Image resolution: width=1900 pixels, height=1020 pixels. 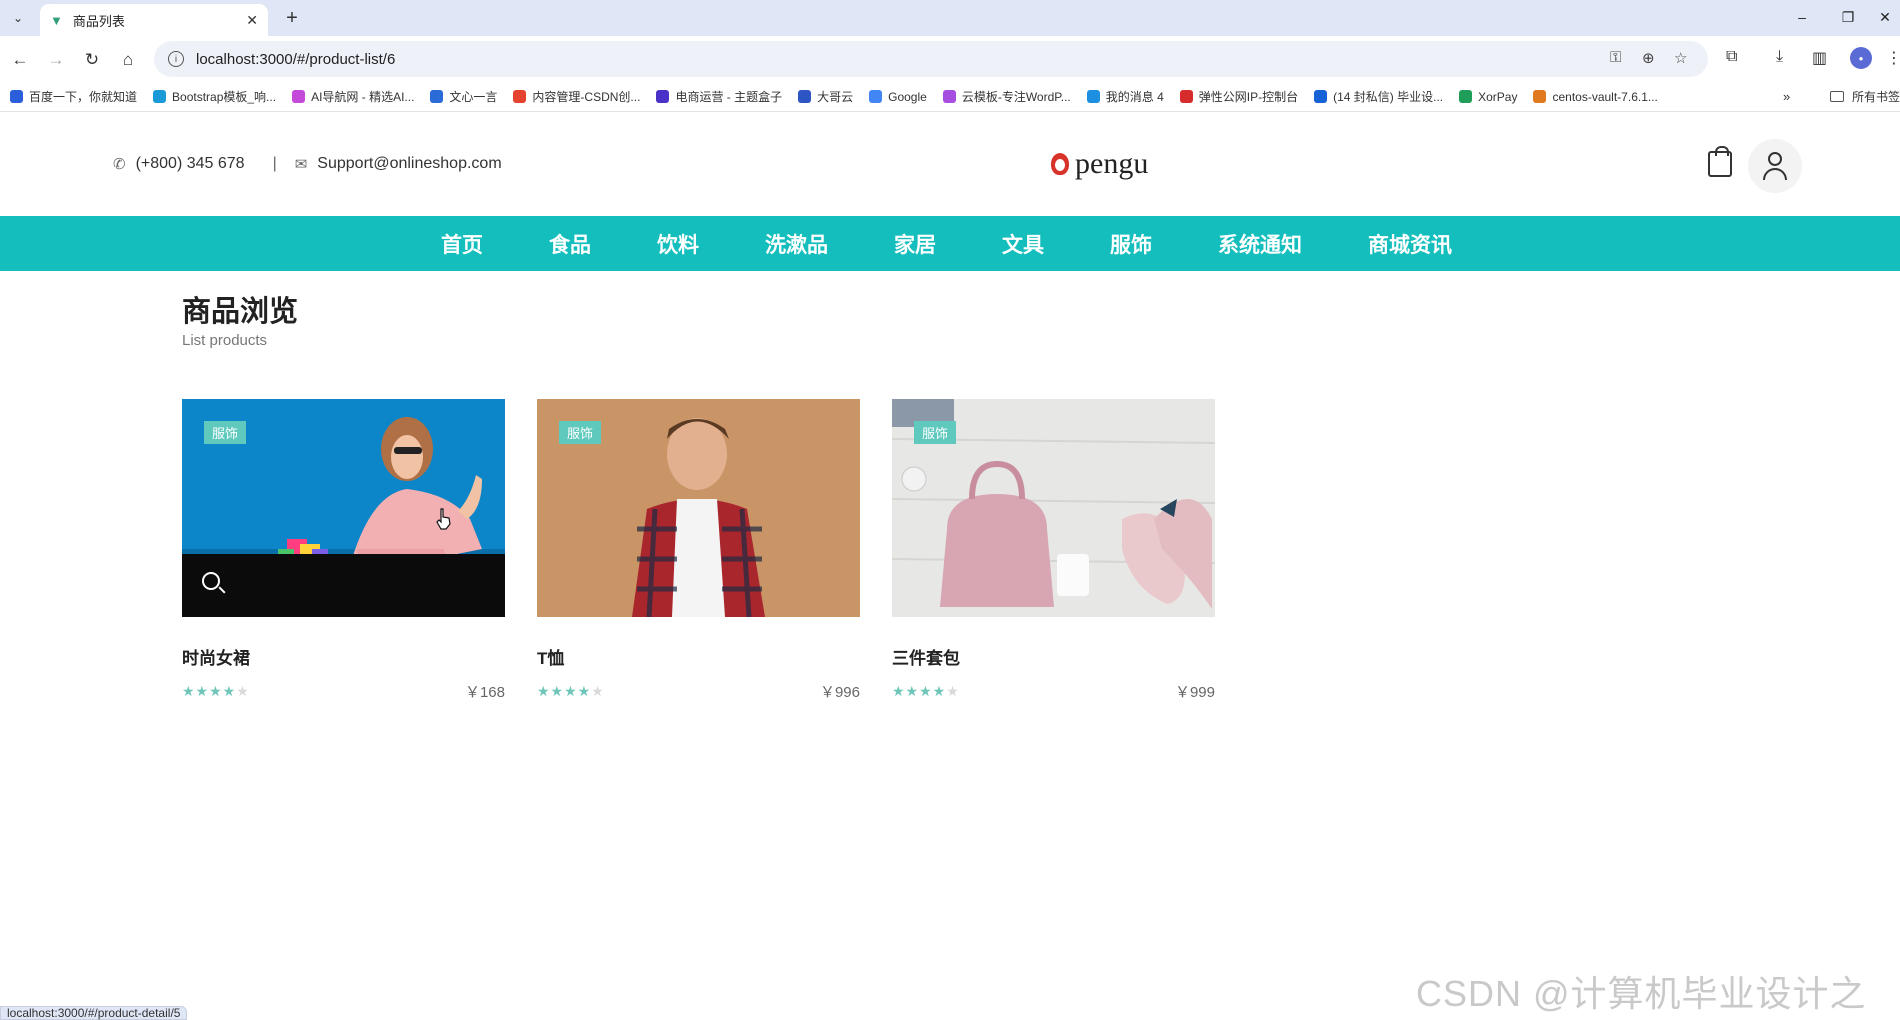 I want to click on browser-tabstrip: ⌄ ▼ 商品列表 ✕ + – ❐ ✕, so click(x=950, y=18).